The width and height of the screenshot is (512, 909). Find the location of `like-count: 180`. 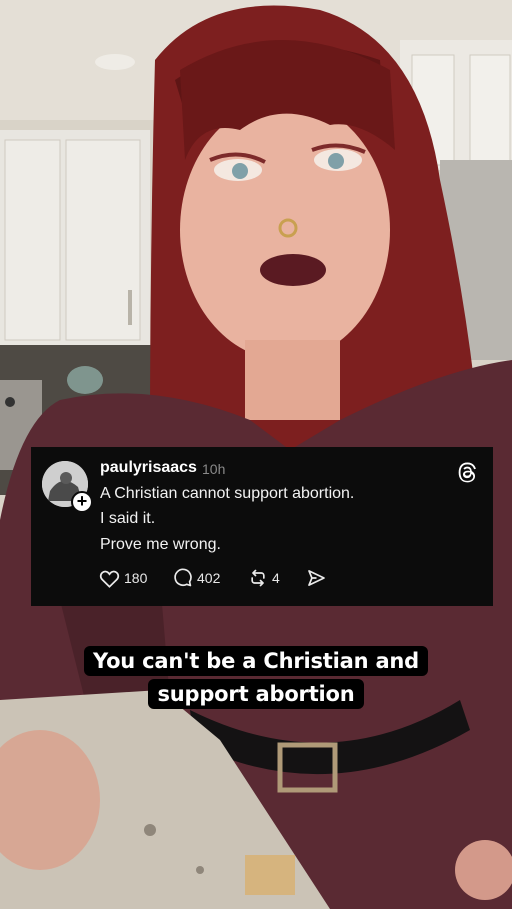

like-count: 180 is located at coordinates (136, 578).